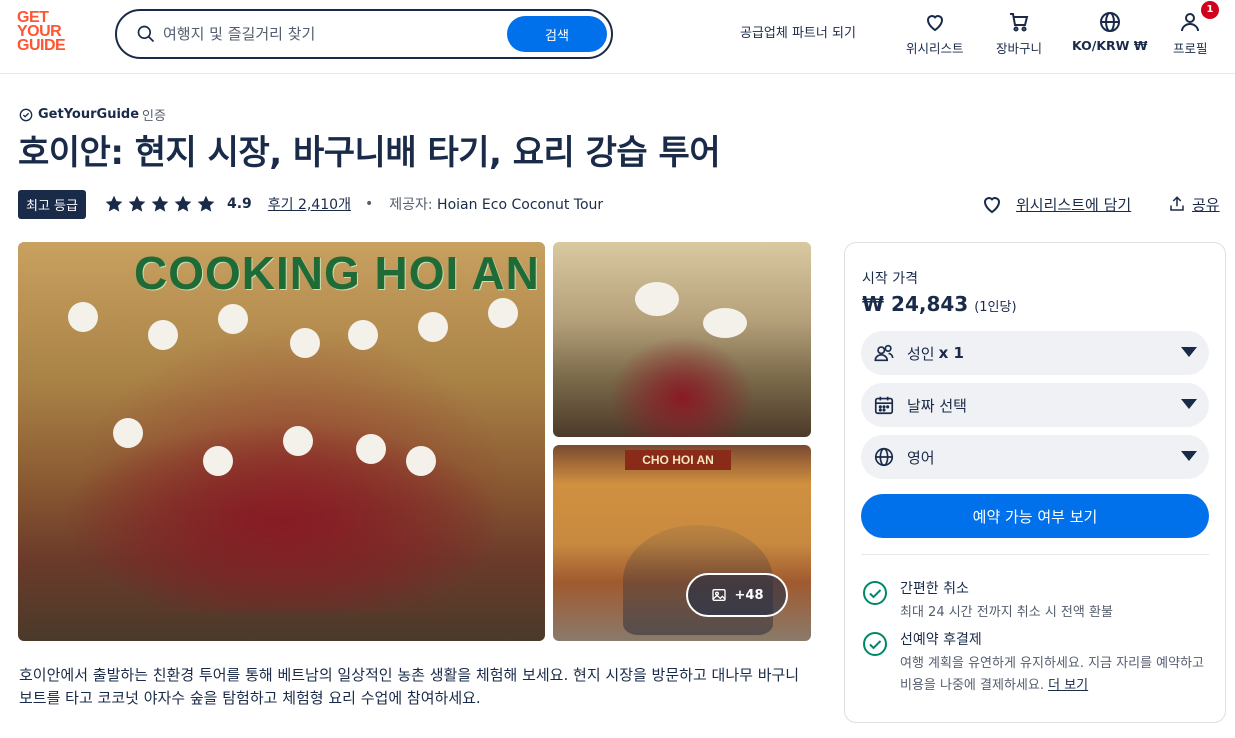 This screenshot has height=738, width=1235. What do you see at coordinates (1177, 203) in the screenshot?
I see `share-icon` at bounding box center [1177, 203].